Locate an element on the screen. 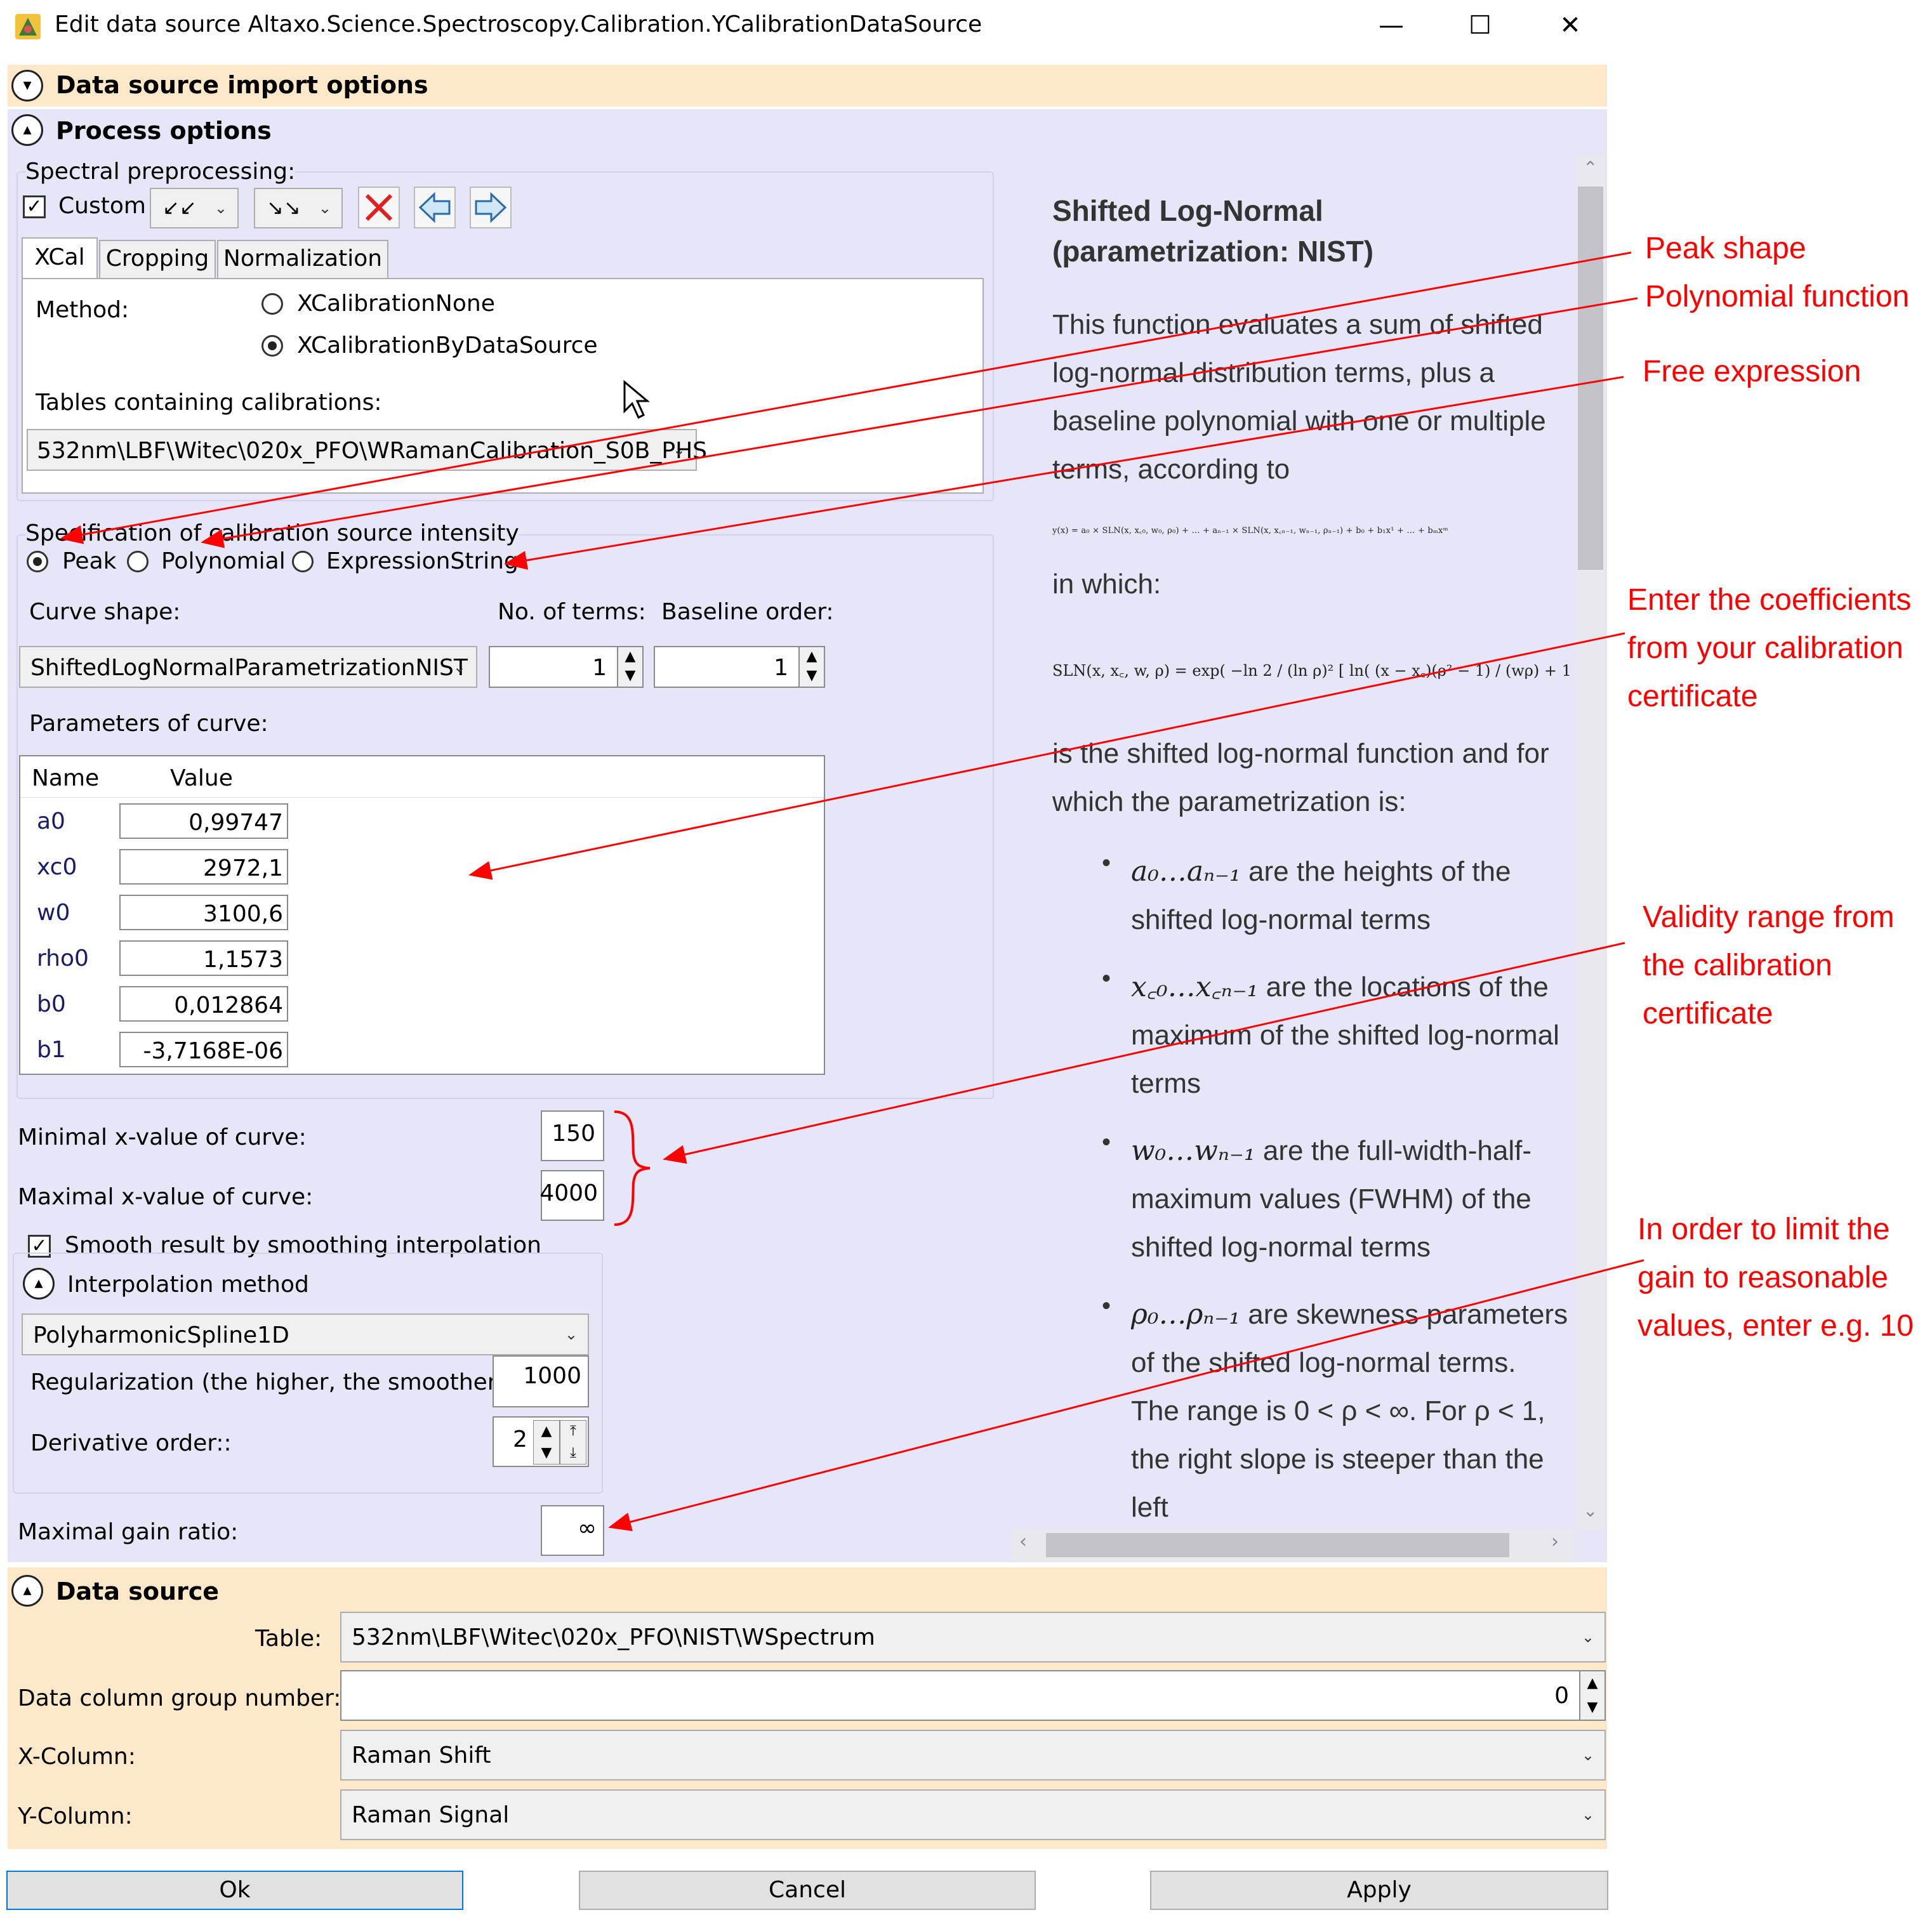  param-value: 1,1573 is located at coordinates (243, 960).